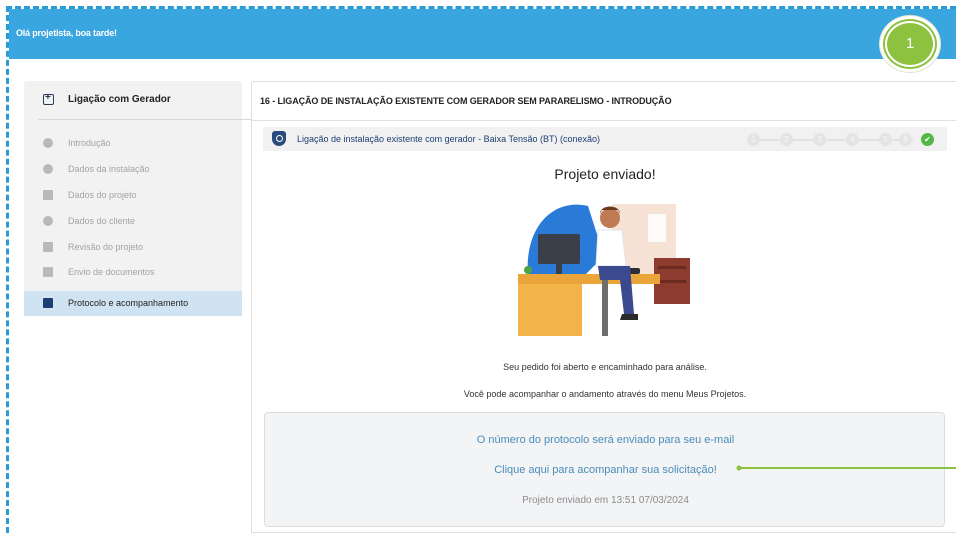 This screenshot has height=533, width=956. I want to click on sidebar-item-label: Protocolo e acompanhamento, so click(128, 303).